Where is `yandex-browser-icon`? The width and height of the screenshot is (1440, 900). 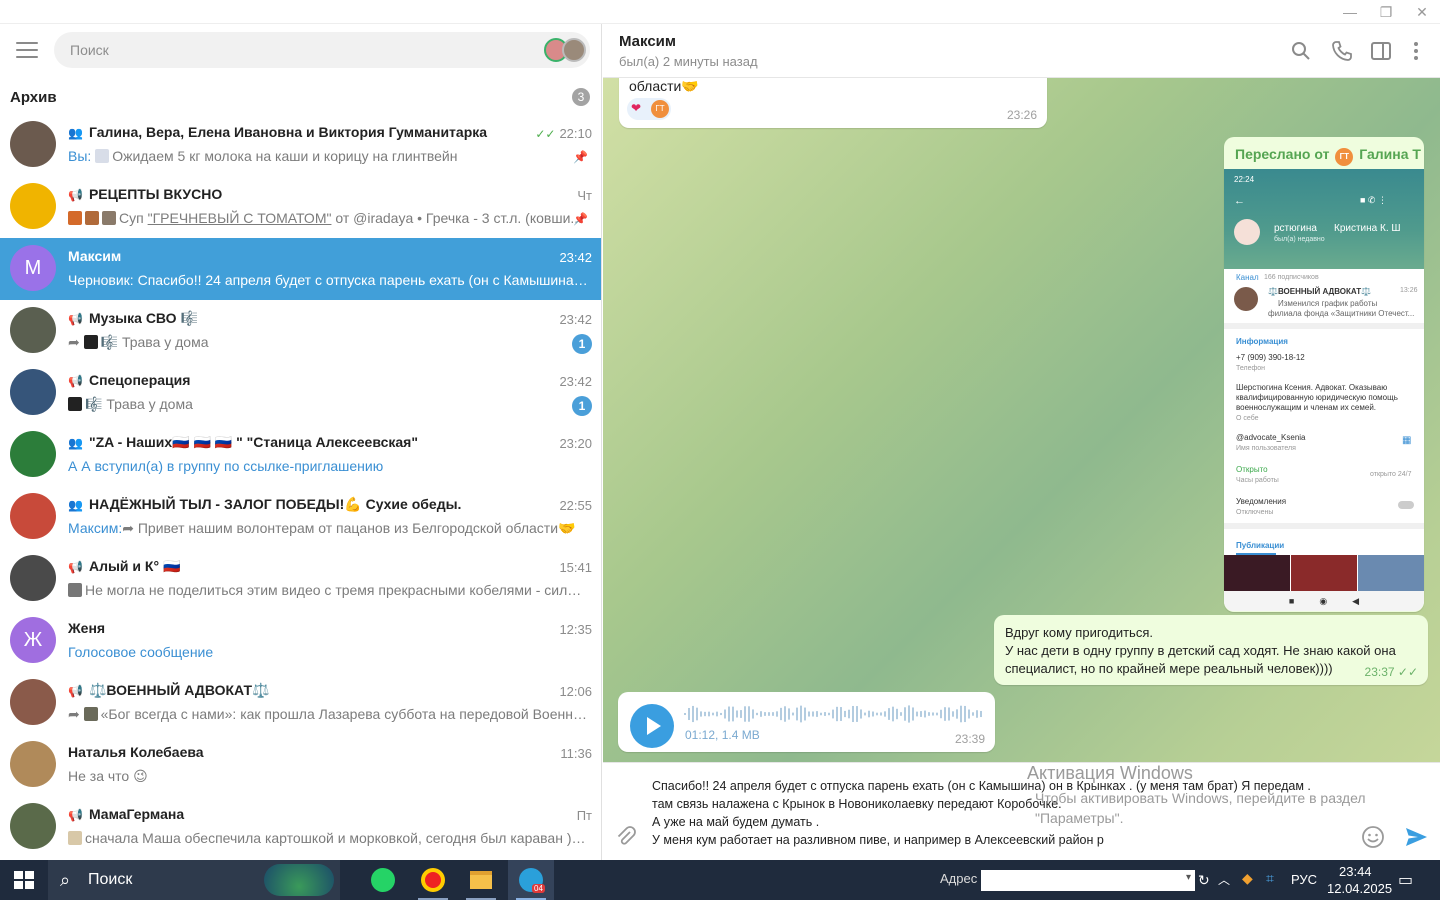 yandex-browser-icon is located at coordinates (433, 880).